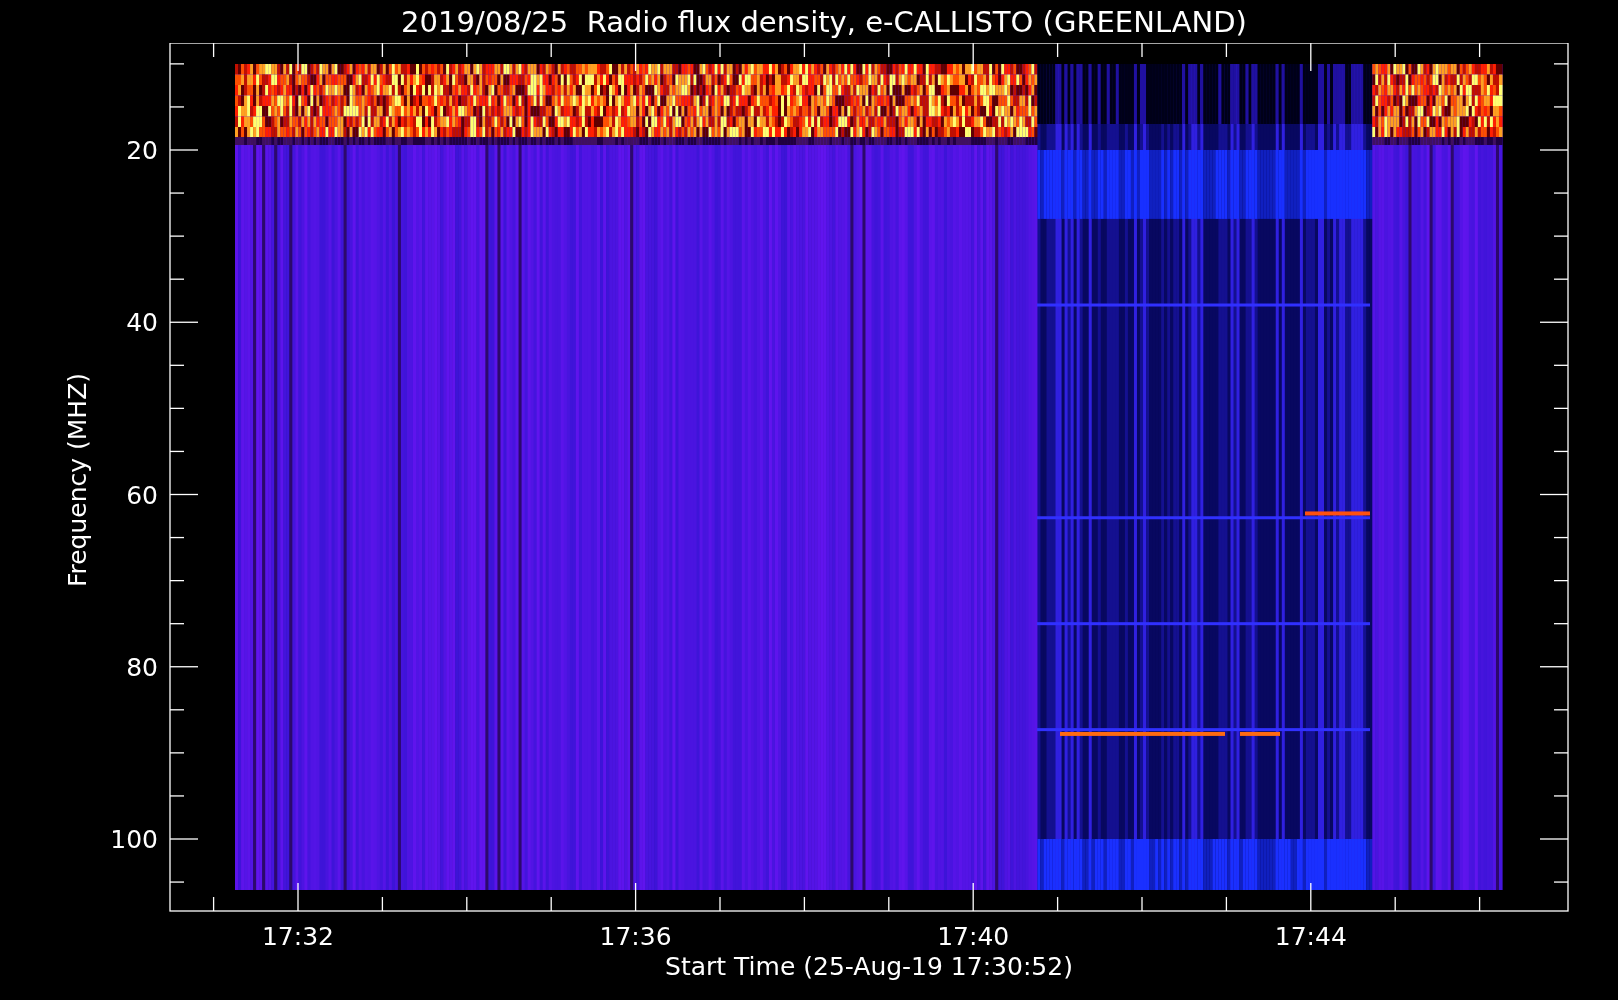 This screenshot has width=1618, height=1000. I want to click on y-tick-label: 100, so click(134, 839).